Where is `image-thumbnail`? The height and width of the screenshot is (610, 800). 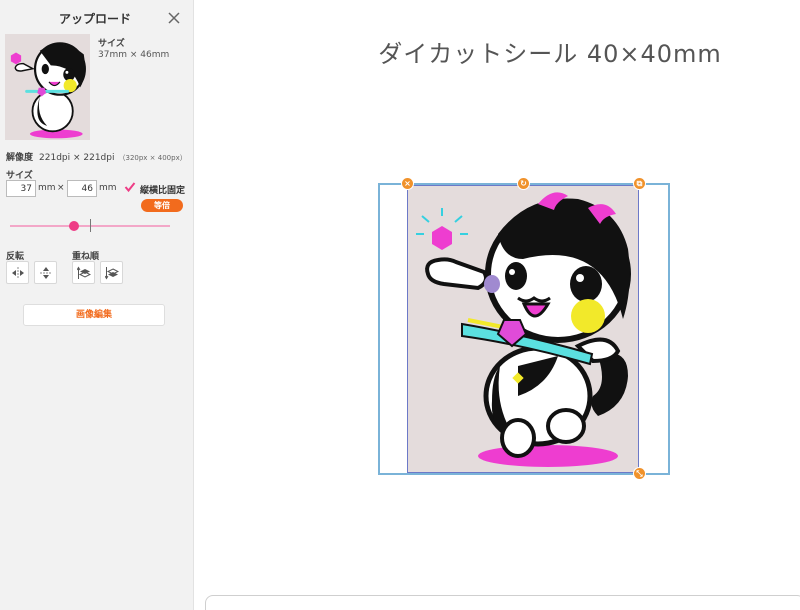
image-thumbnail is located at coordinates (47, 87).